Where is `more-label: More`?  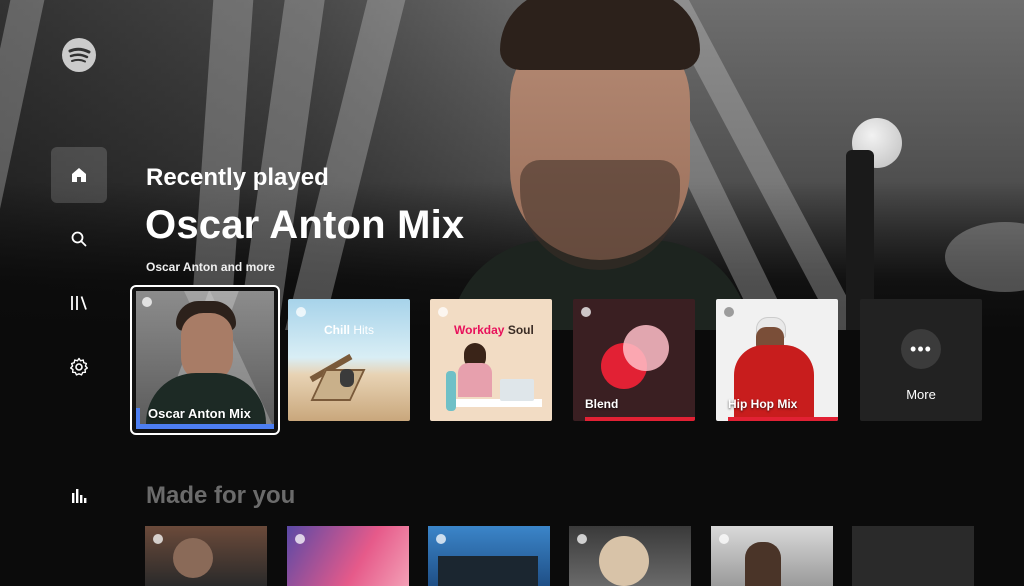 more-label: More is located at coordinates (921, 394).